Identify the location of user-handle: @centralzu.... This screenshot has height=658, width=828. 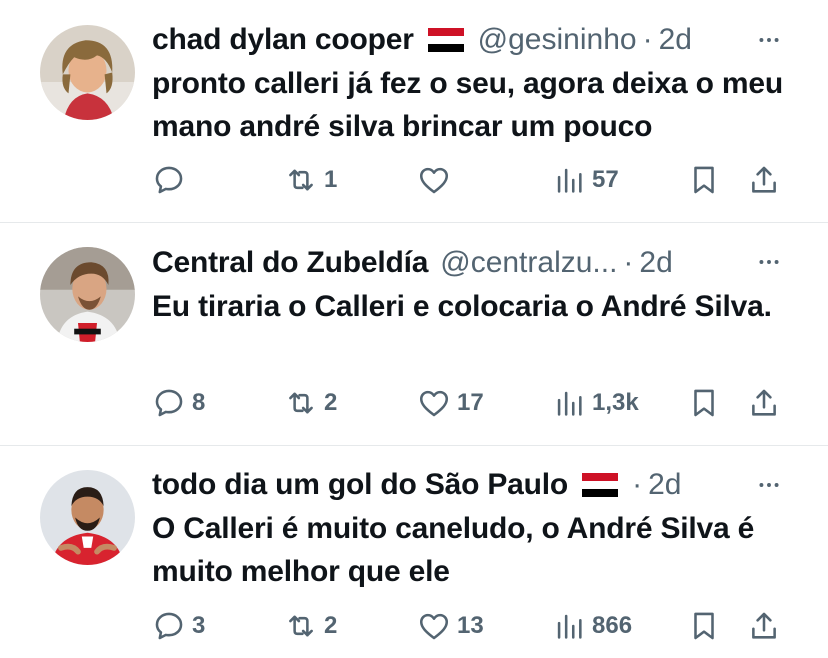
(528, 263).